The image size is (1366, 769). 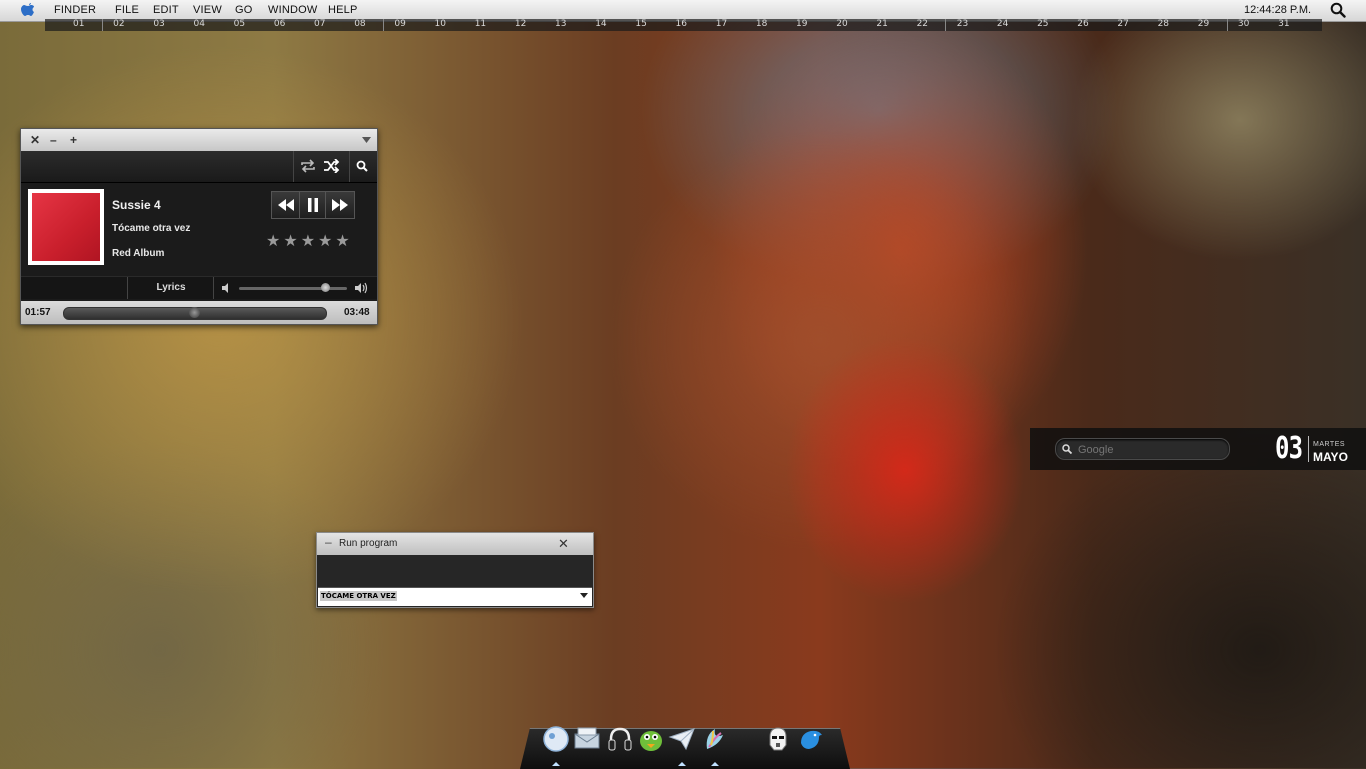 I want to click on calendar-day: 26, so click(x=1083, y=24).